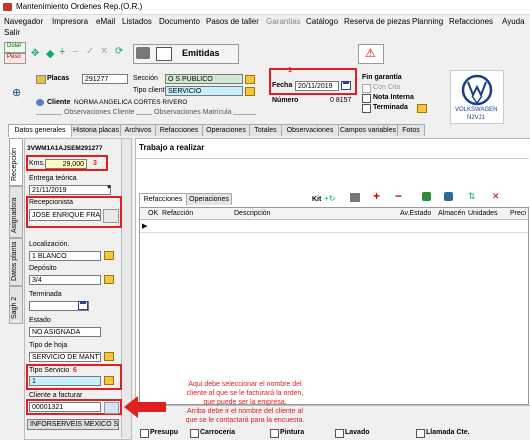 The height and width of the screenshot is (440, 530). I want to click on entrega-dropdown-icon: ▼, so click(109, 188).